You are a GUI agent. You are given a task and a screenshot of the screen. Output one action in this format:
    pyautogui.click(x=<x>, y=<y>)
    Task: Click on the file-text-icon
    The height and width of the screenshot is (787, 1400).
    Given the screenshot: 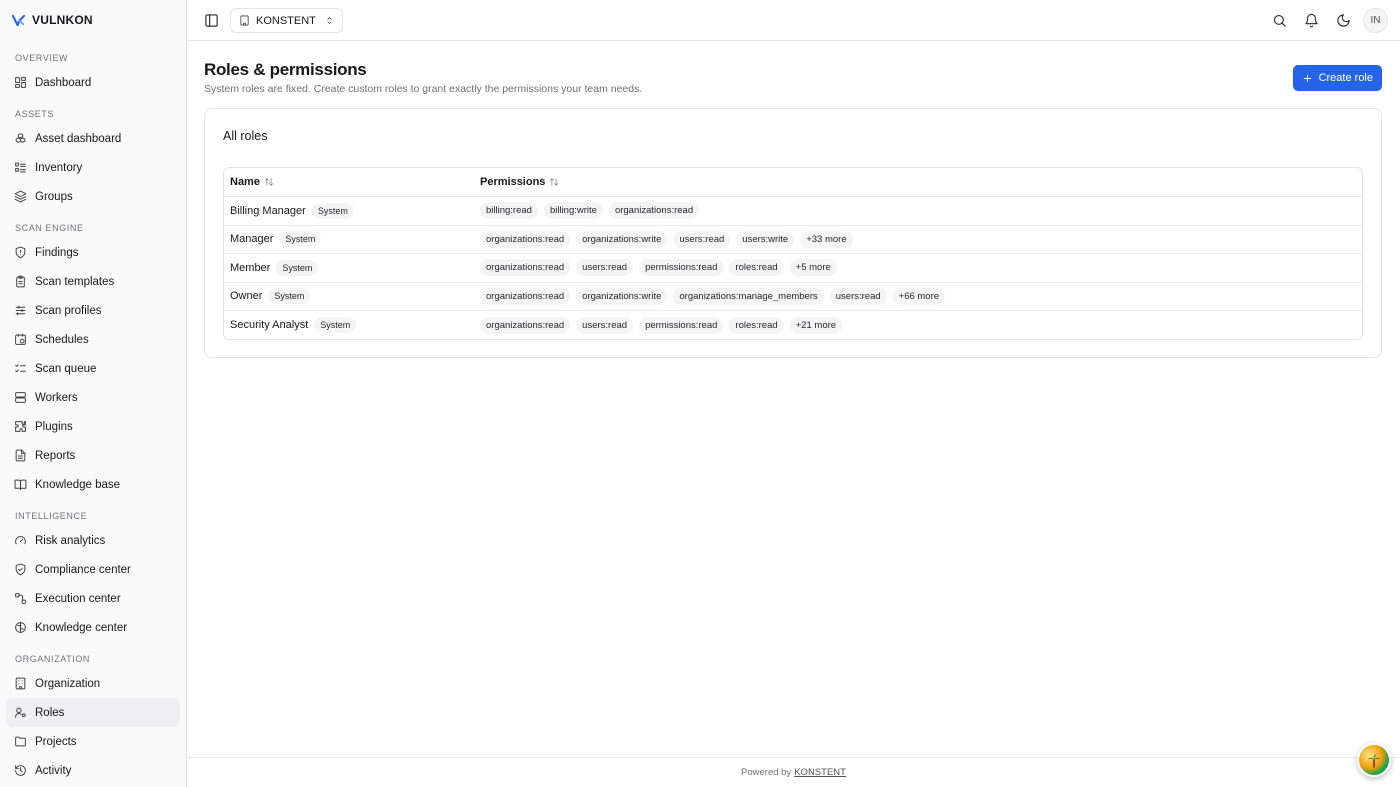 What is the action you would take?
    pyautogui.click(x=20, y=455)
    